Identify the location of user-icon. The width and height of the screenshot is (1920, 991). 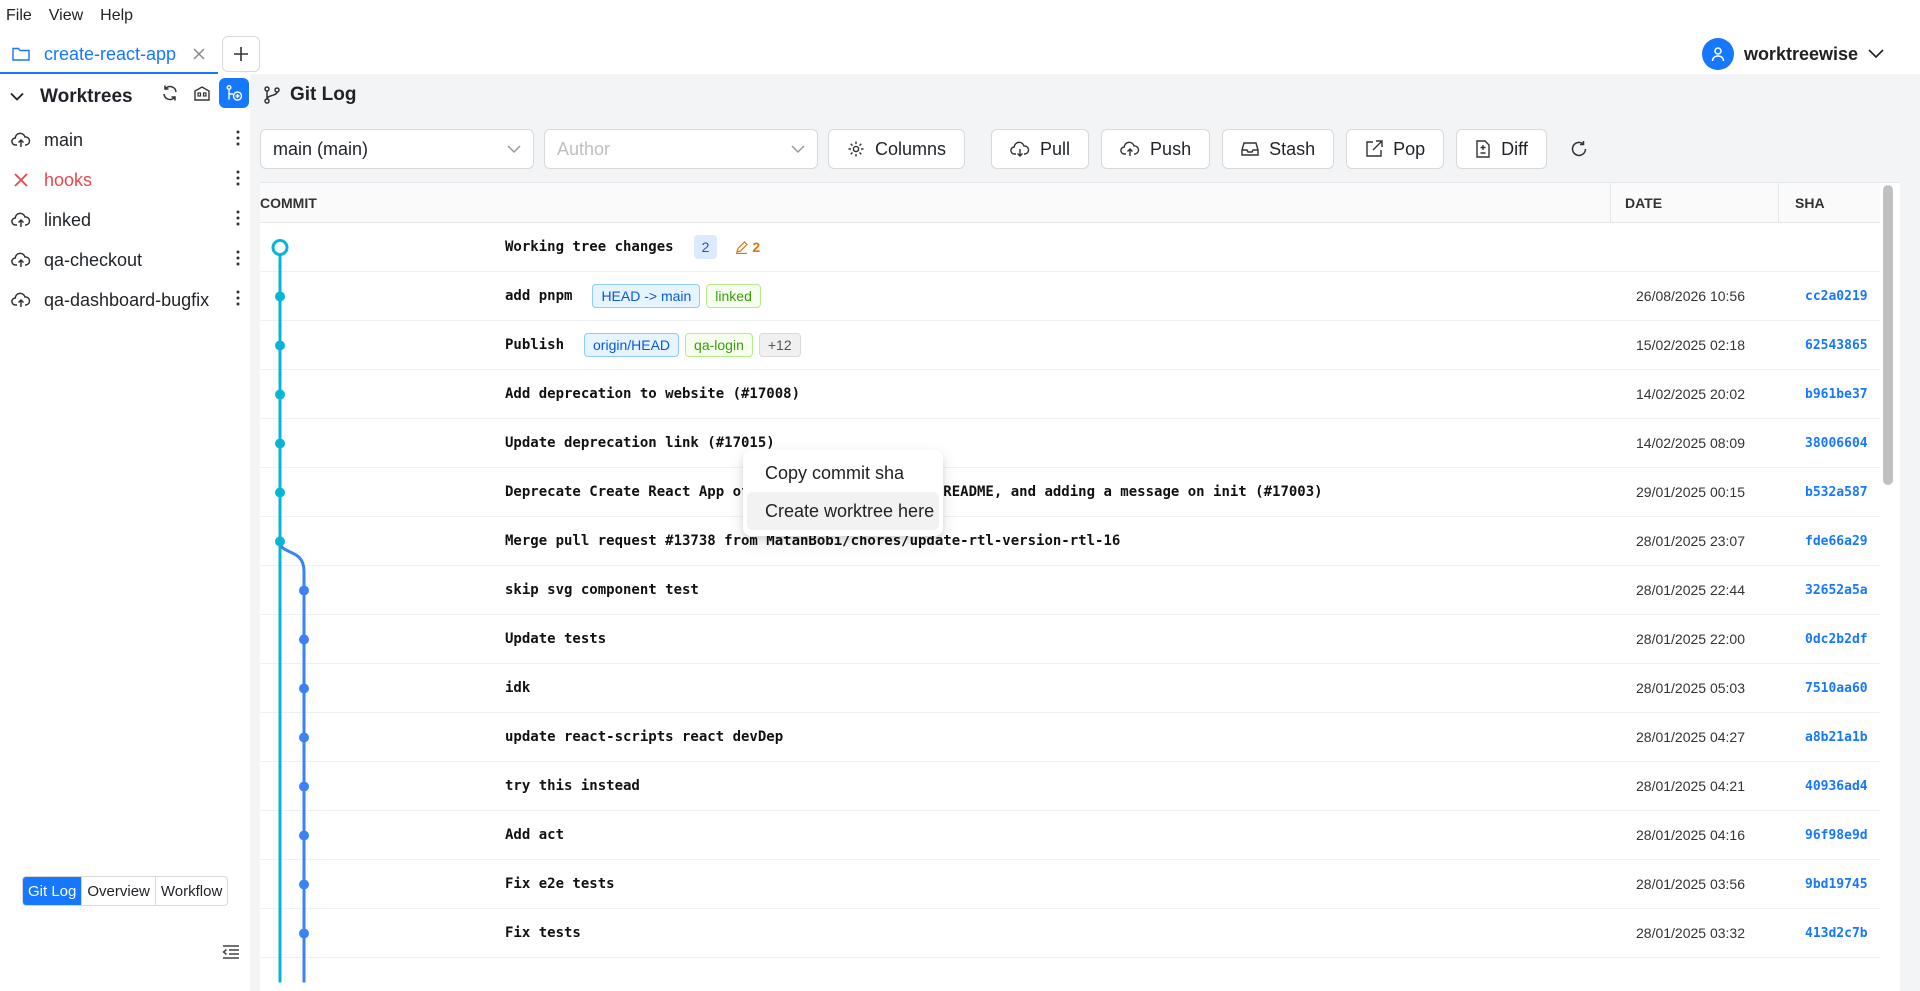
(1718, 54).